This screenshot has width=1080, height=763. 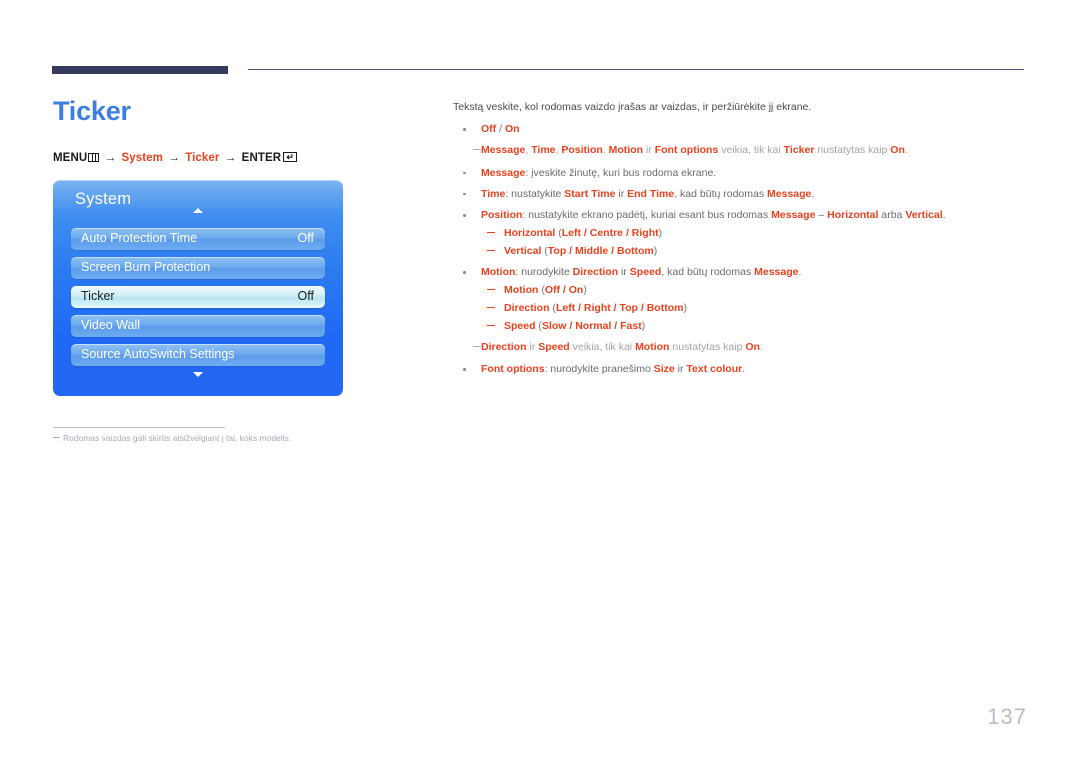 What do you see at coordinates (198, 239) in the screenshot?
I see `osd-row-auto-protection-time: Auto Protection Time Off` at bounding box center [198, 239].